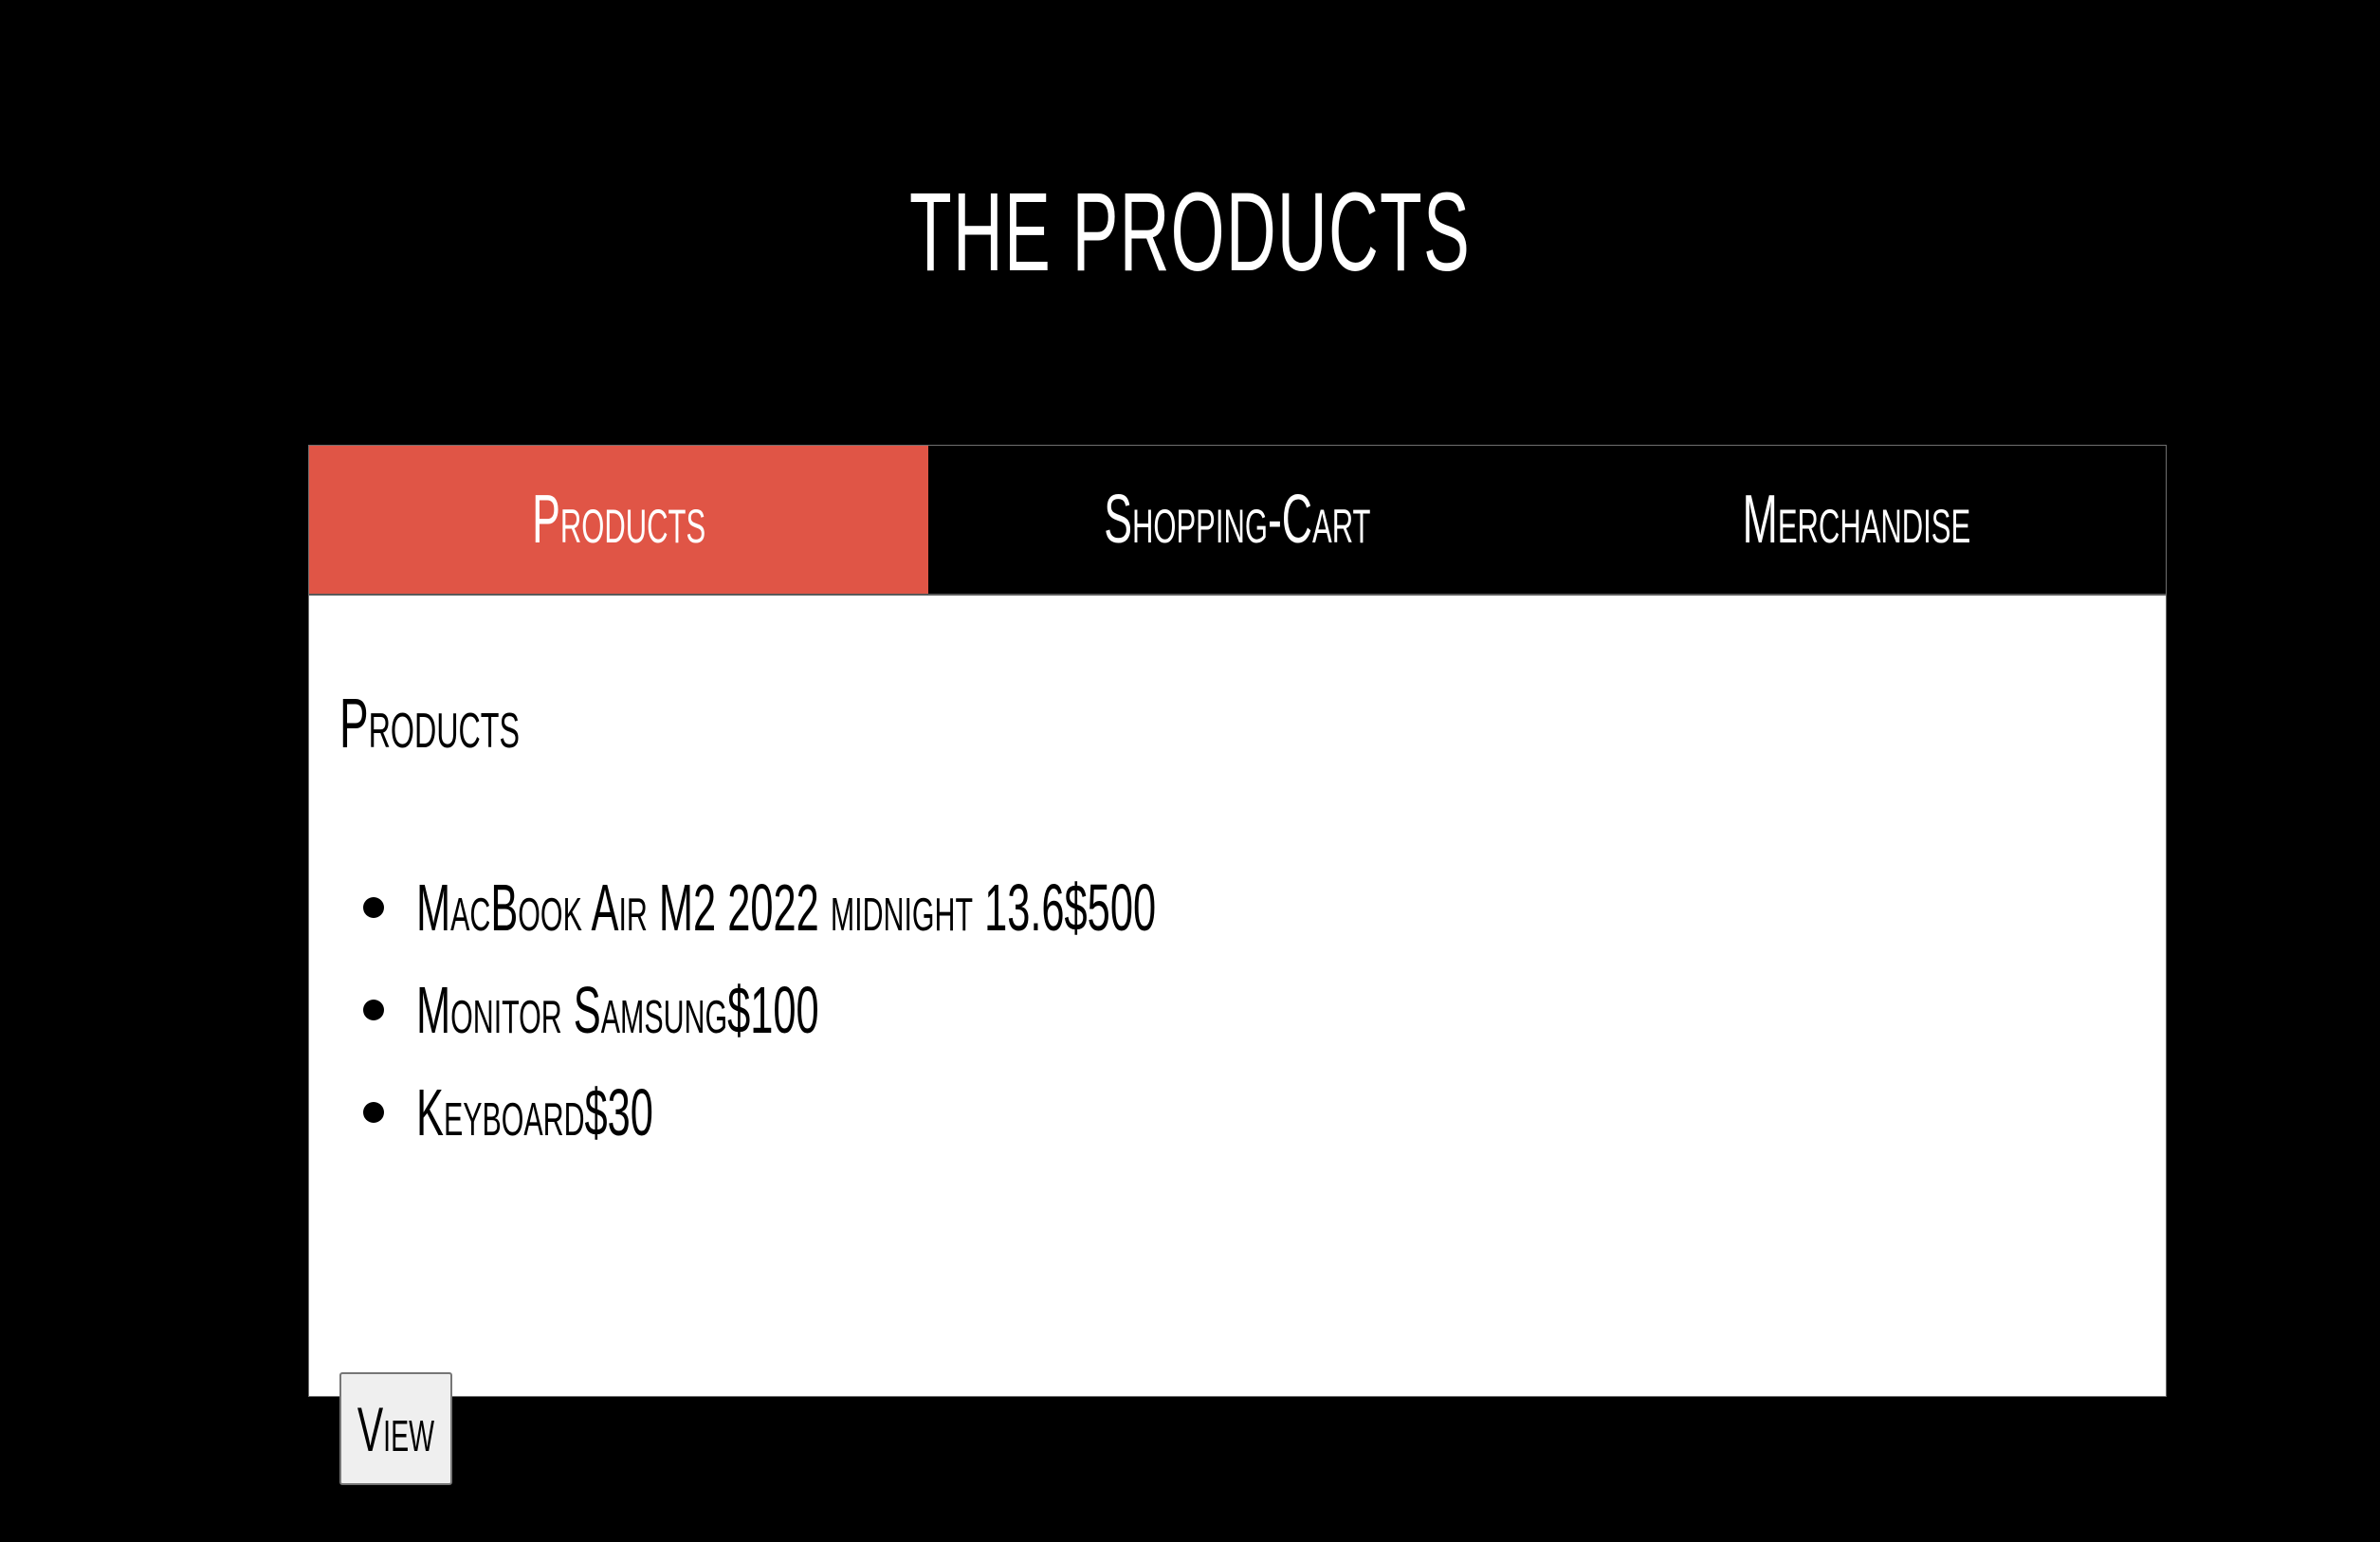 This screenshot has height=1542, width=2380. I want to click on tab-bar: Products Shopping-Cart Merchandise, so click(1238, 521).